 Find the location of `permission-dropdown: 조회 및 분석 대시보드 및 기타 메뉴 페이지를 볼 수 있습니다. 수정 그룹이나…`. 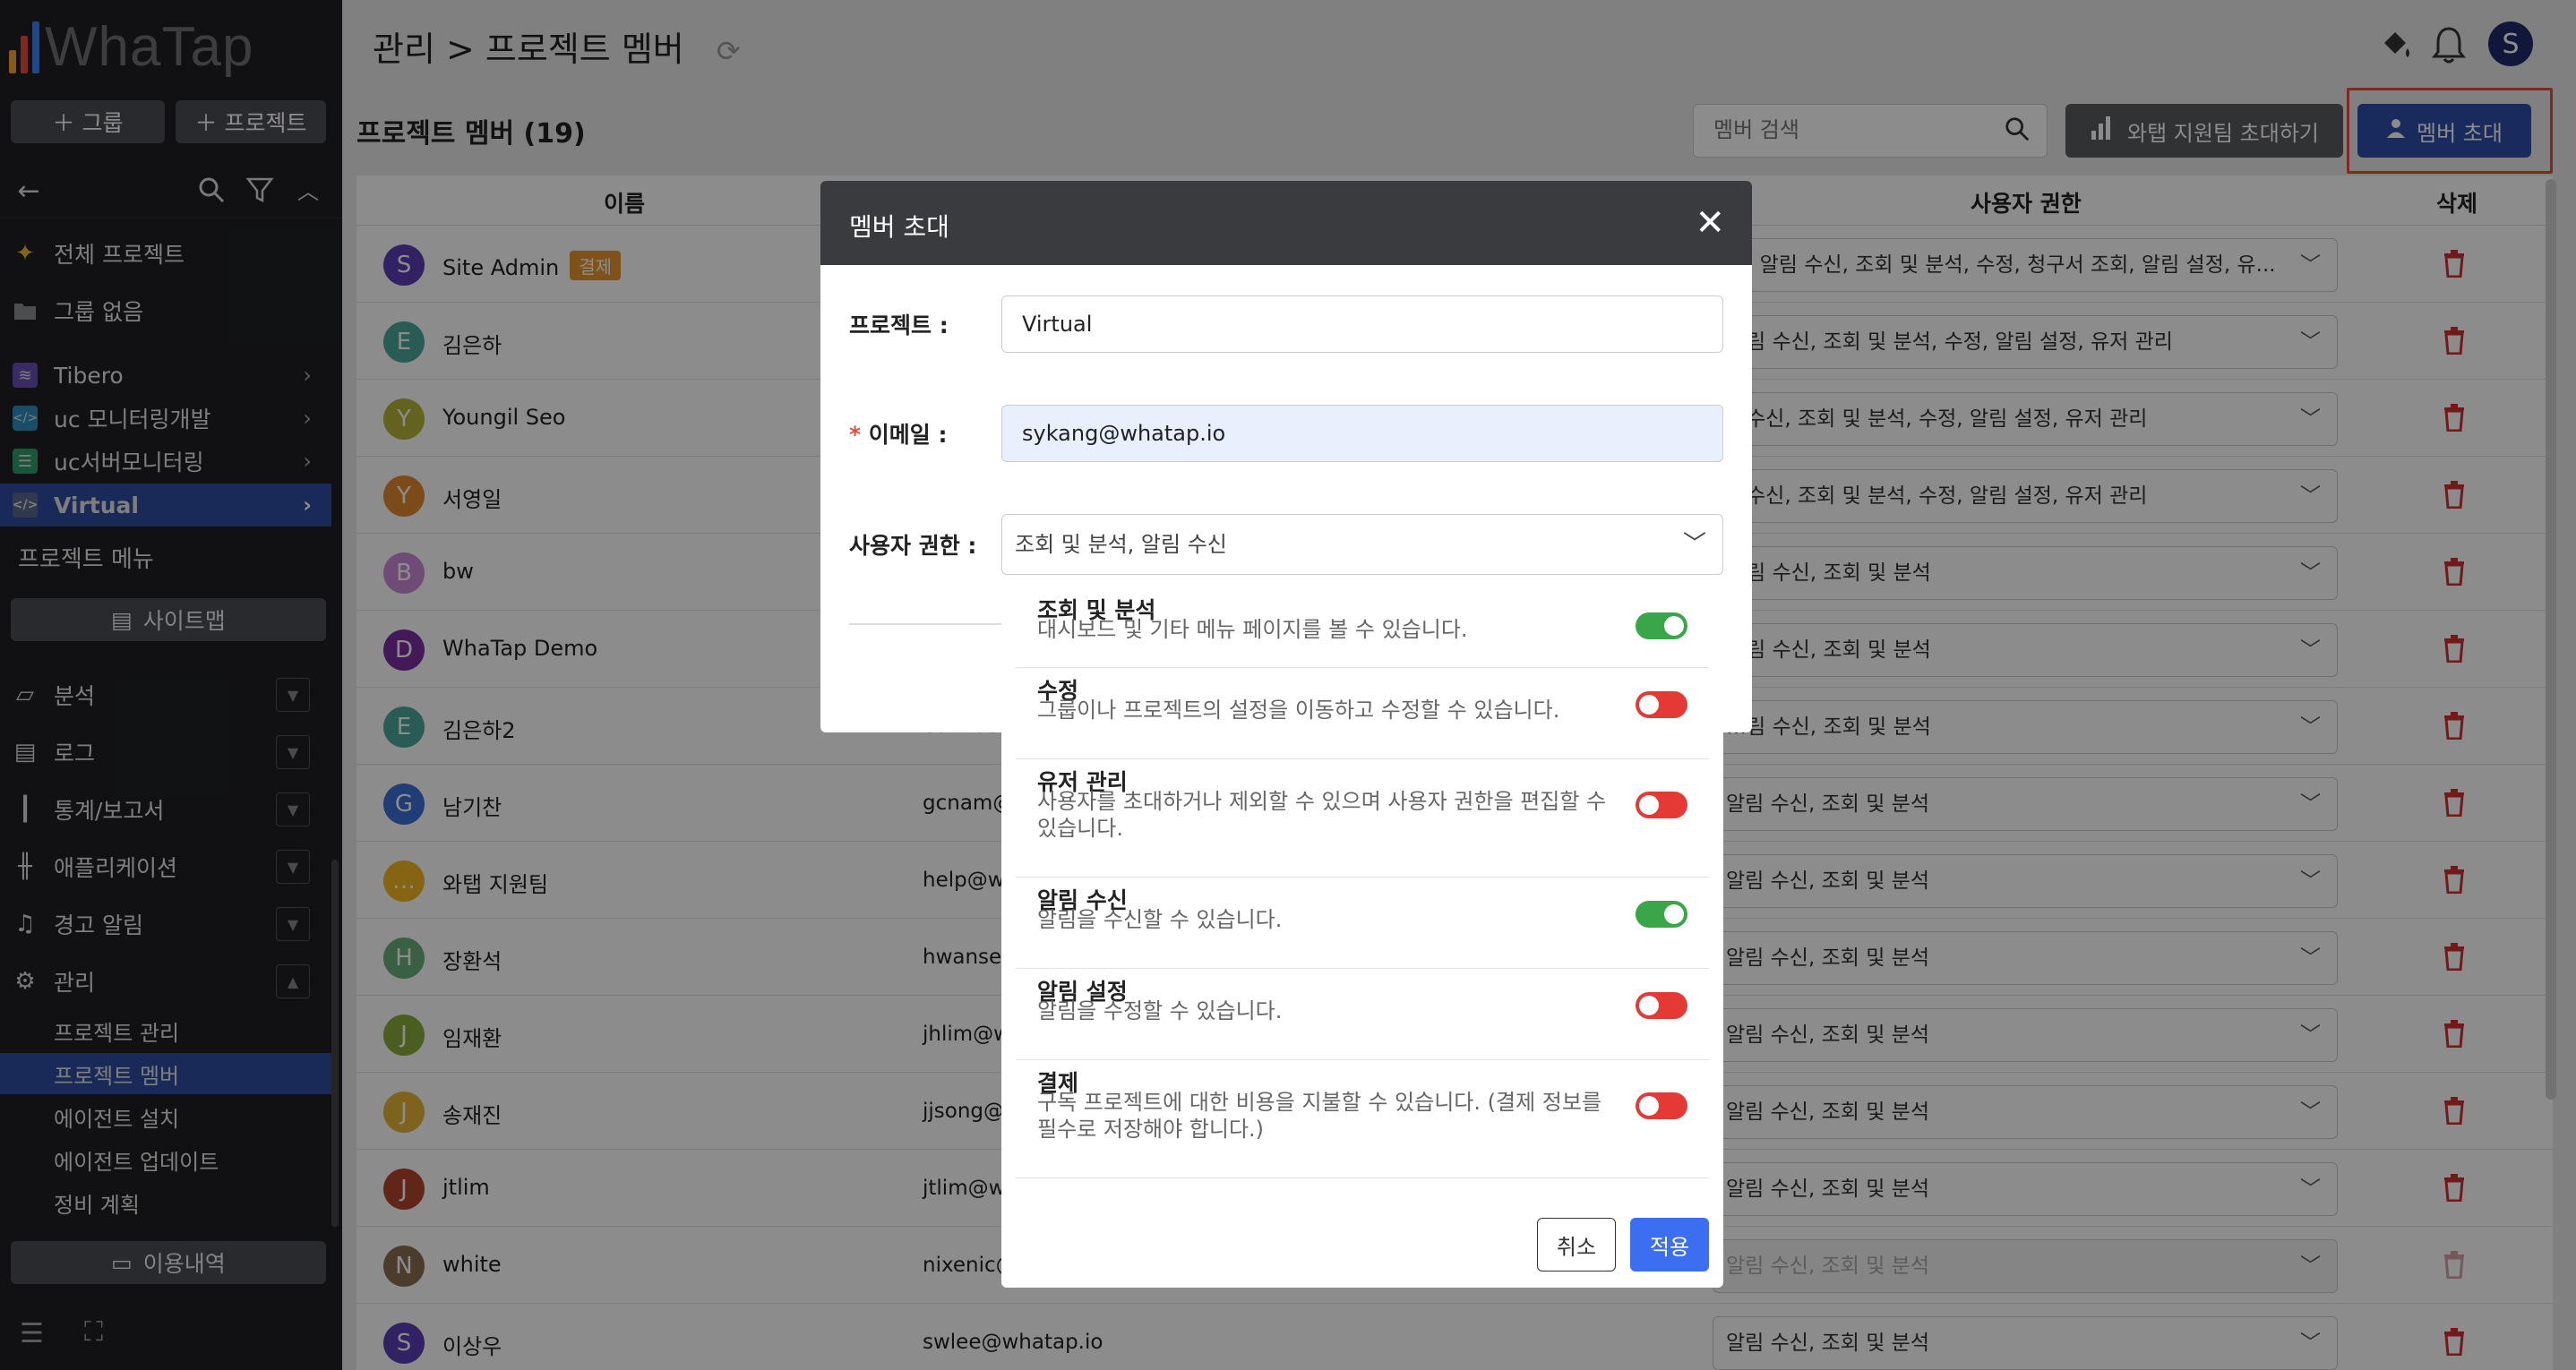

permission-dropdown: 조회 및 분석 대시보드 및 기타 메뉴 페이지를 볼 수 있습니다. 수정 그룹이나… is located at coordinates (1362, 933).